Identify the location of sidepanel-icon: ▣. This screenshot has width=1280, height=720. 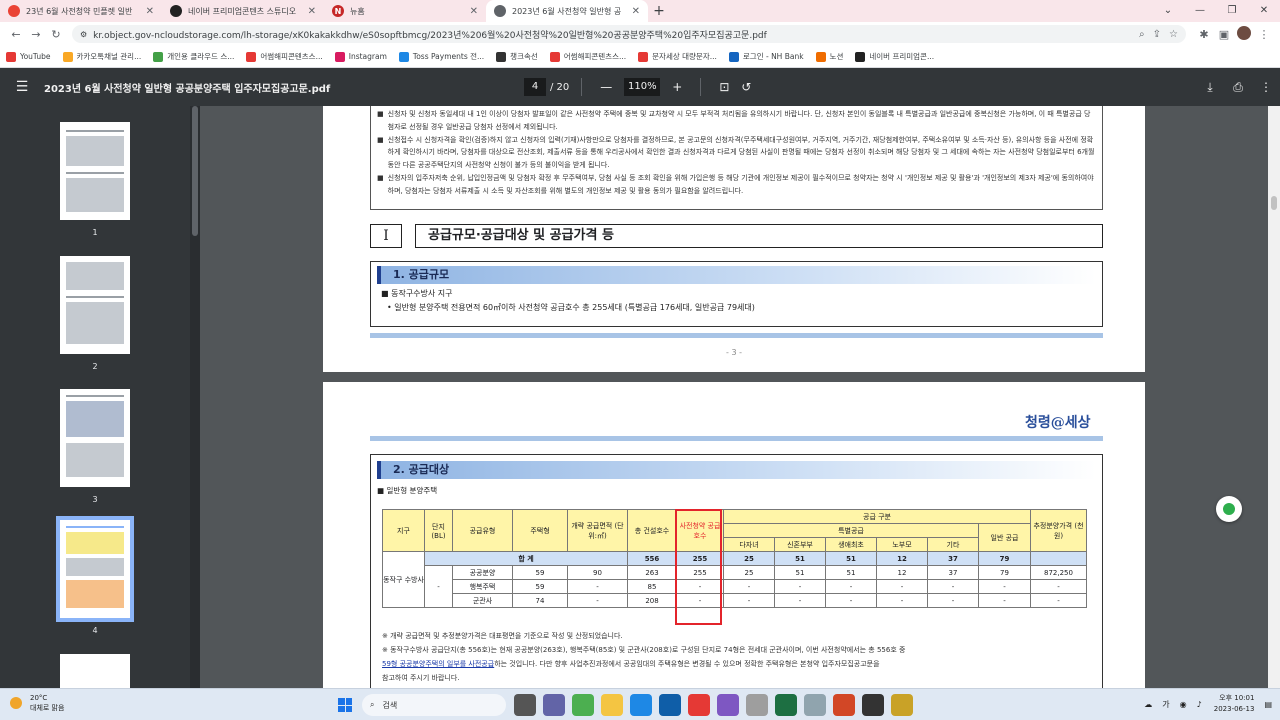
(1224, 34).